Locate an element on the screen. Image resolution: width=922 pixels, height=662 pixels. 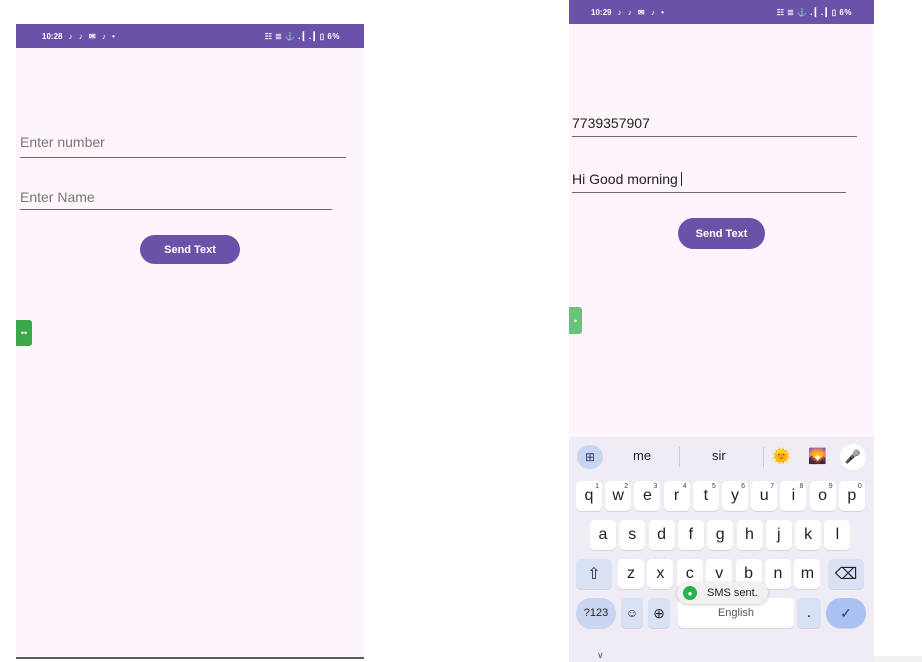
key-hint-number: 1 is located at coordinates (597, 486).